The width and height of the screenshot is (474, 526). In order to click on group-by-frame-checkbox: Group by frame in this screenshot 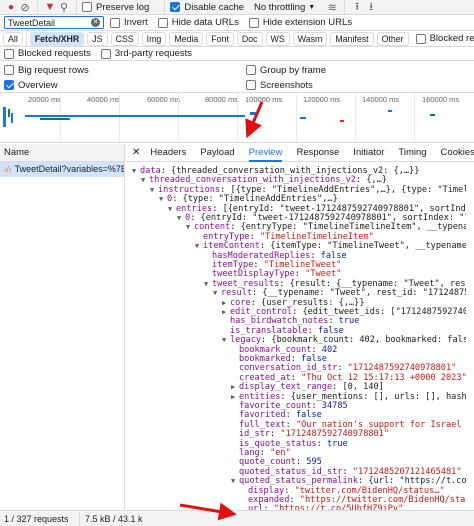, I will do `click(286, 70)`.